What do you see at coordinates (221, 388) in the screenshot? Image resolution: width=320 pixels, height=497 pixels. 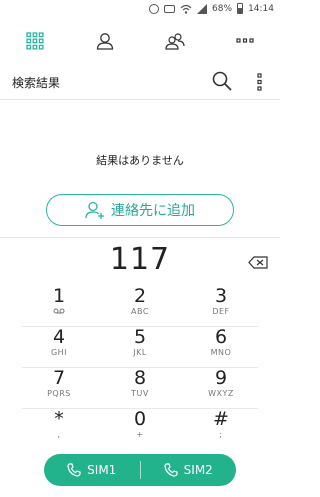 I see `key-9: 9 WXYZ` at bounding box center [221, 388].